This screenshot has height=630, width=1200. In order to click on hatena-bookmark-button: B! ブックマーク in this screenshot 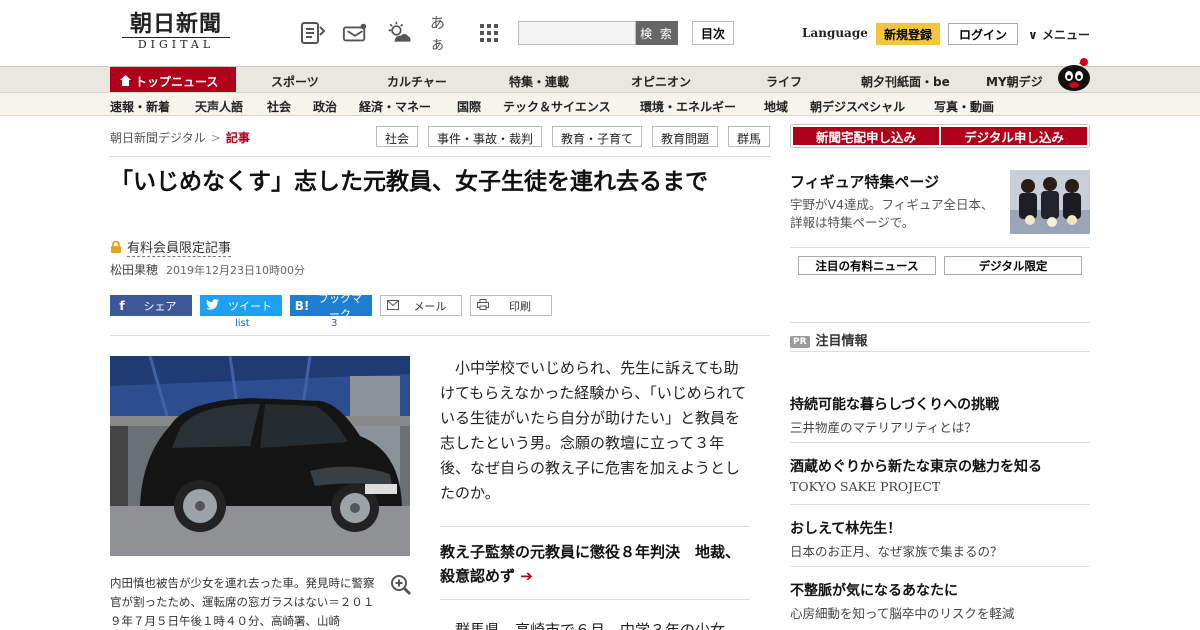, I will do `click(331, 306)`.